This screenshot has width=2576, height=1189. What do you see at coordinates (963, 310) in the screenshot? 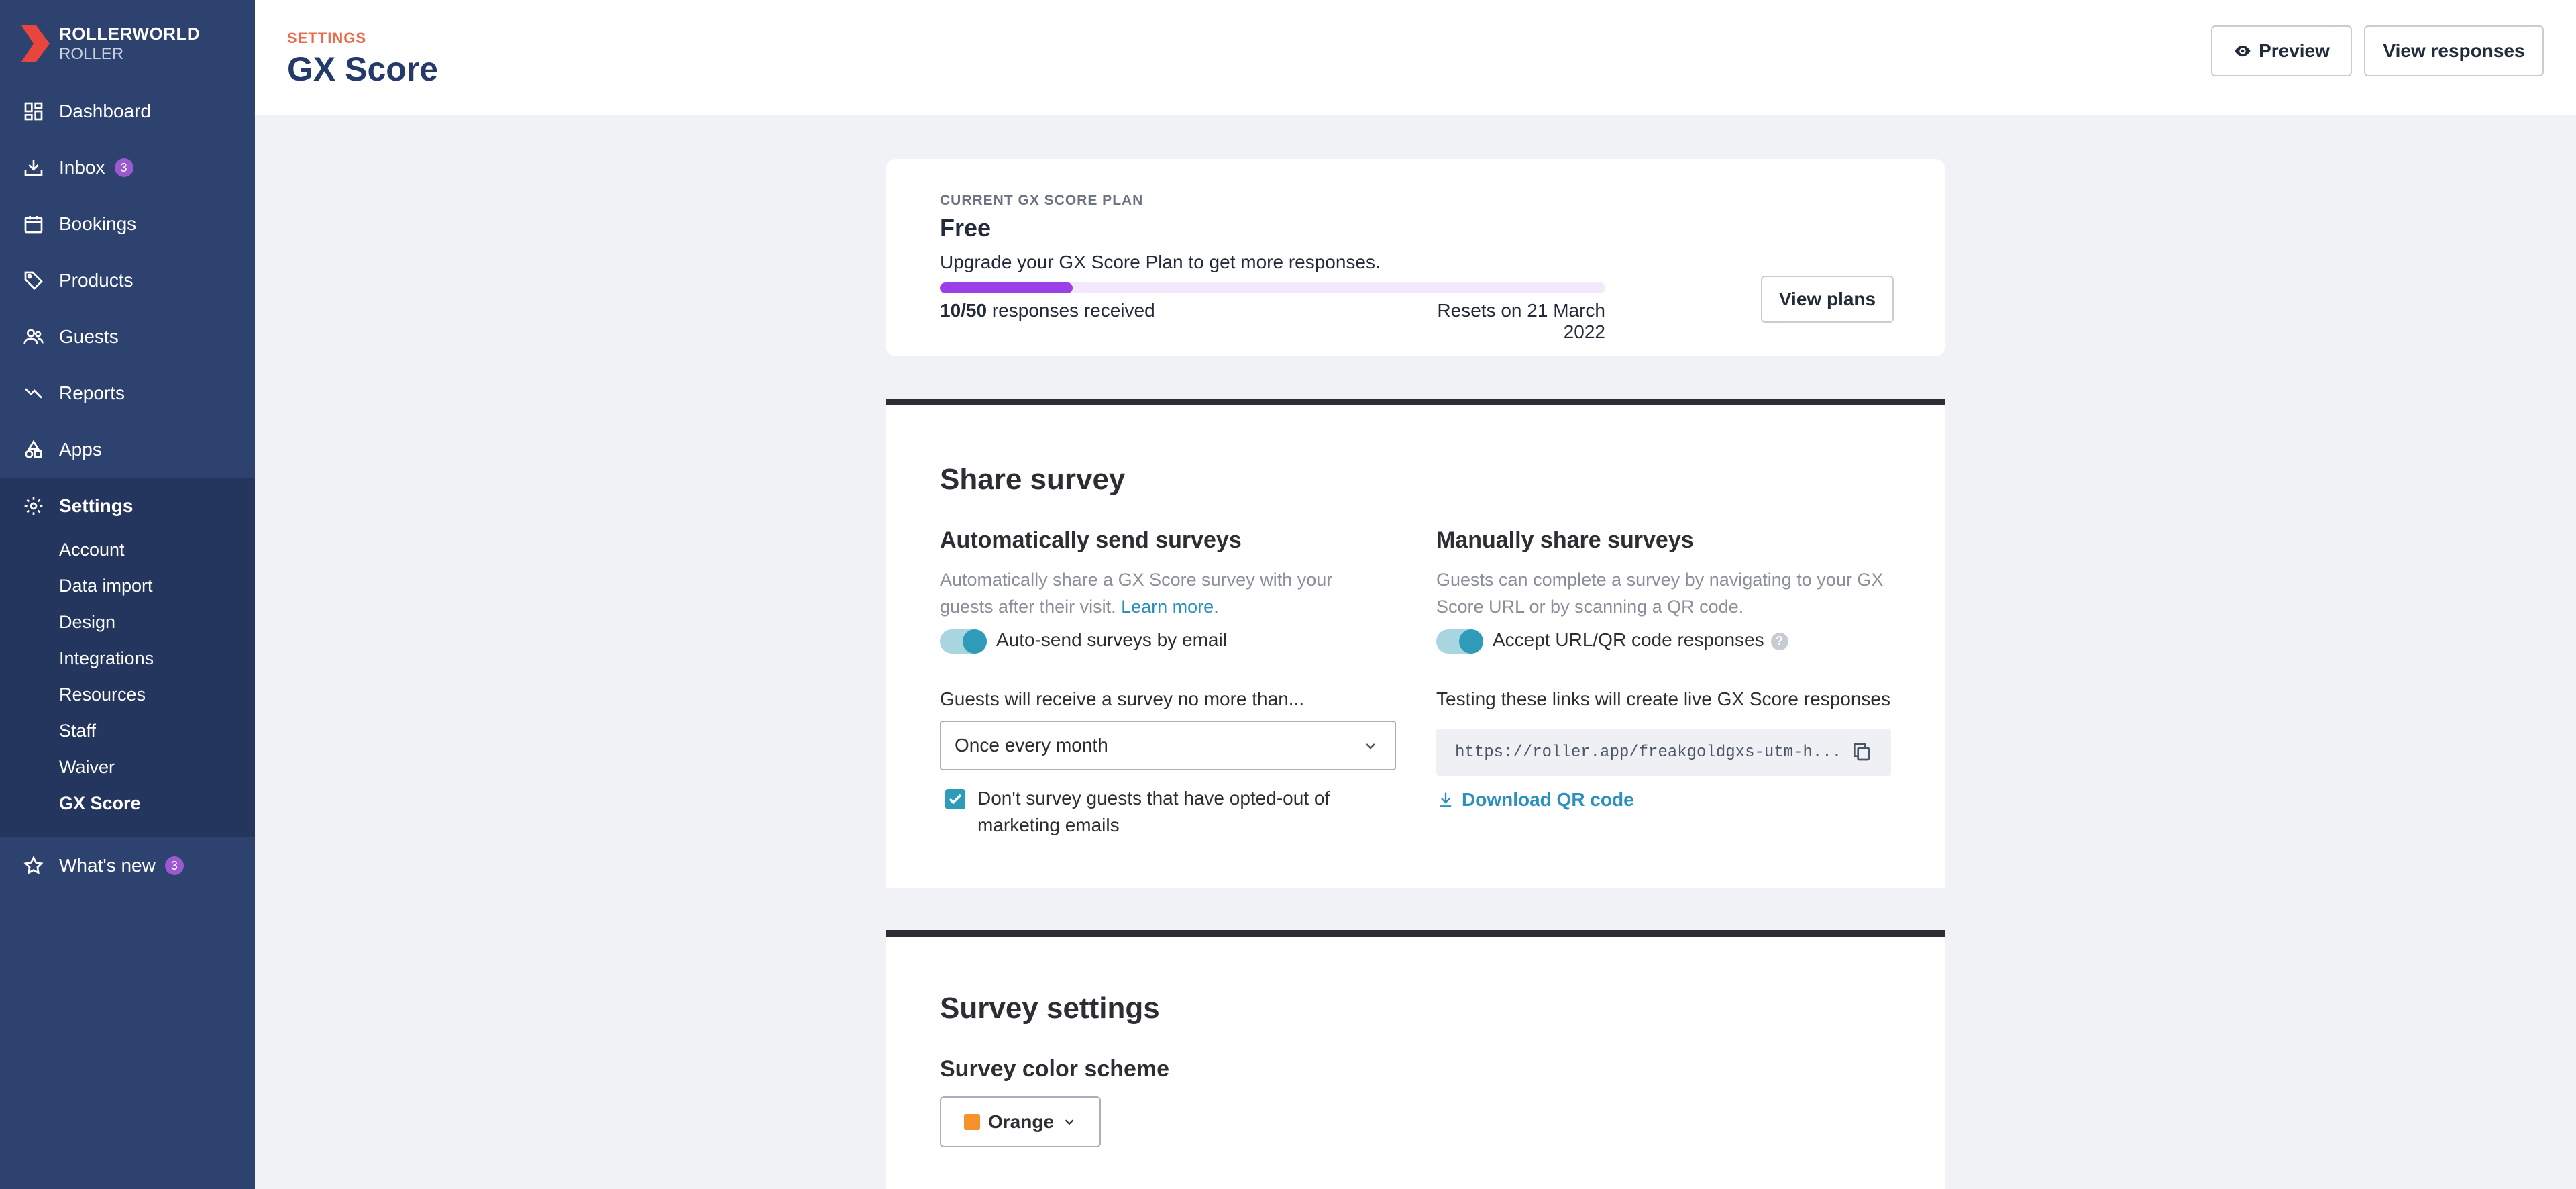
I see `responses-count-value: 10/50` at bounding box center [963, 310].